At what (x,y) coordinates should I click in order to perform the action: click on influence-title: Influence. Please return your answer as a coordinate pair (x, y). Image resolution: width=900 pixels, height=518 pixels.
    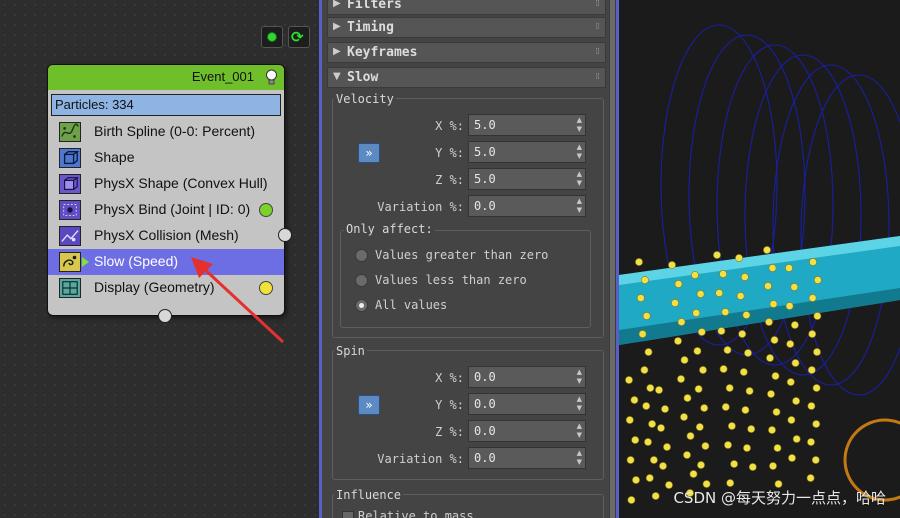
    Looking at the image, I should click on (369, 495).